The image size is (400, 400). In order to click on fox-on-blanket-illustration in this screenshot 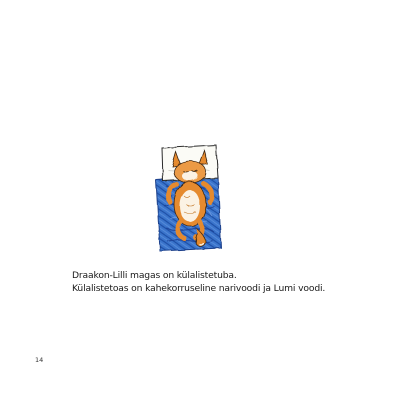, I will do `click(188, 198)`.